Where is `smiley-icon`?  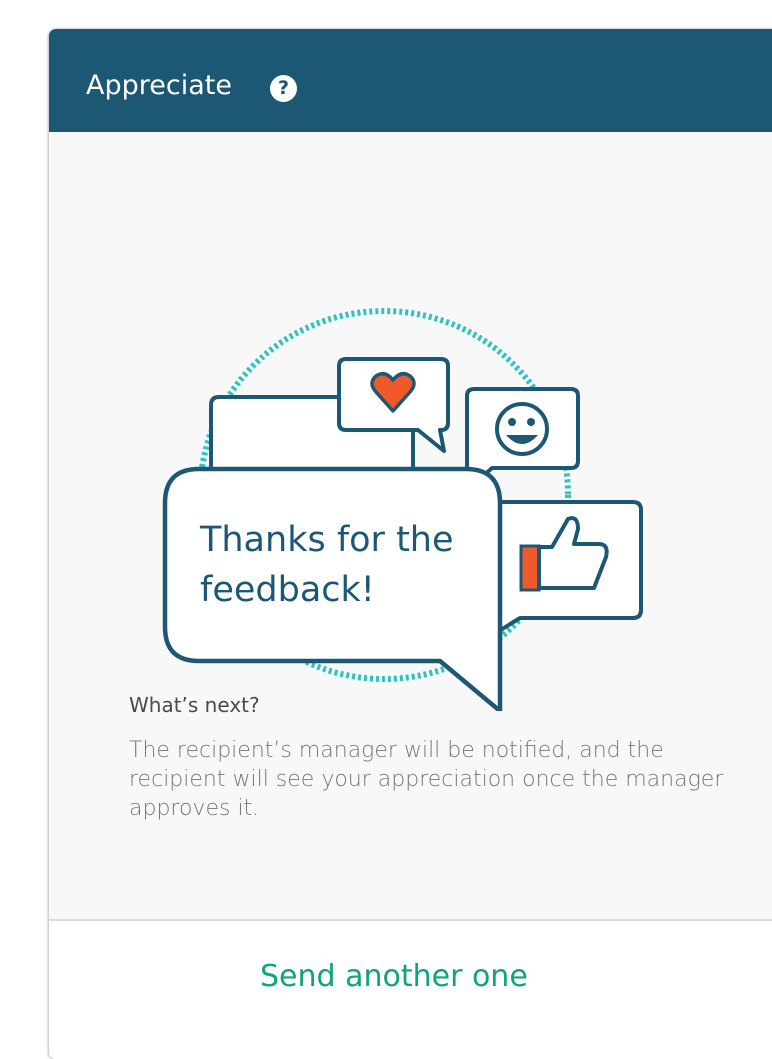
smiley-icon is located at coordinates (522, 429).